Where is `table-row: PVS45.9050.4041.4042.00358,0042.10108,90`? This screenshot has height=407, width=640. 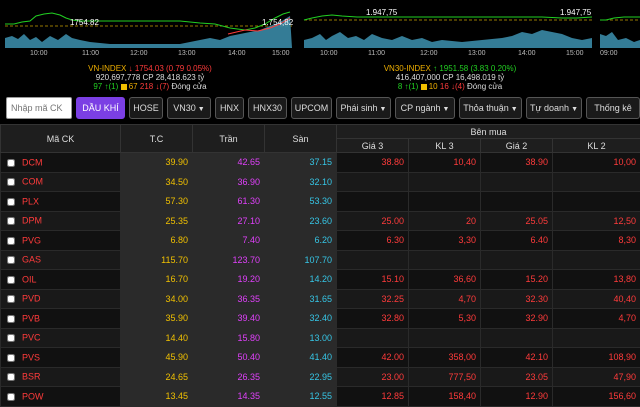
table-row: PVS45.9050.4041.4042.00358,0042.10108,90 is located at coordinates (320, 358).